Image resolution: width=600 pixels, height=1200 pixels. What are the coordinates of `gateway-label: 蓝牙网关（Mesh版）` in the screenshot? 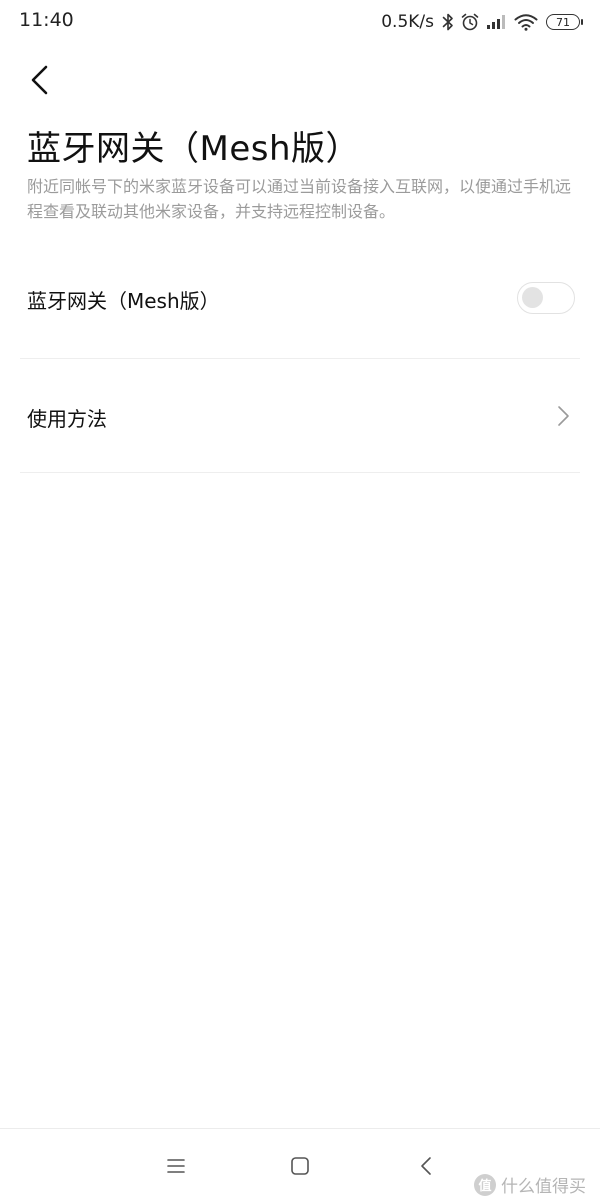 It's located at (123, 301).